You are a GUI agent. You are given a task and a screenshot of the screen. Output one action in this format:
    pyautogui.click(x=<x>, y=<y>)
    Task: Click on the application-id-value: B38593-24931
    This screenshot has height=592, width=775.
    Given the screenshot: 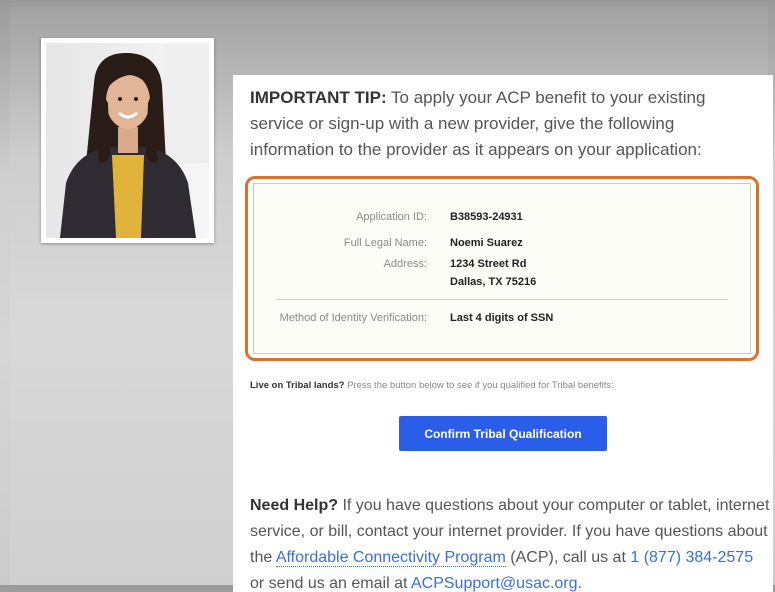 What is the action you would take?
    pyautogui.click(x=486, y=217)
    